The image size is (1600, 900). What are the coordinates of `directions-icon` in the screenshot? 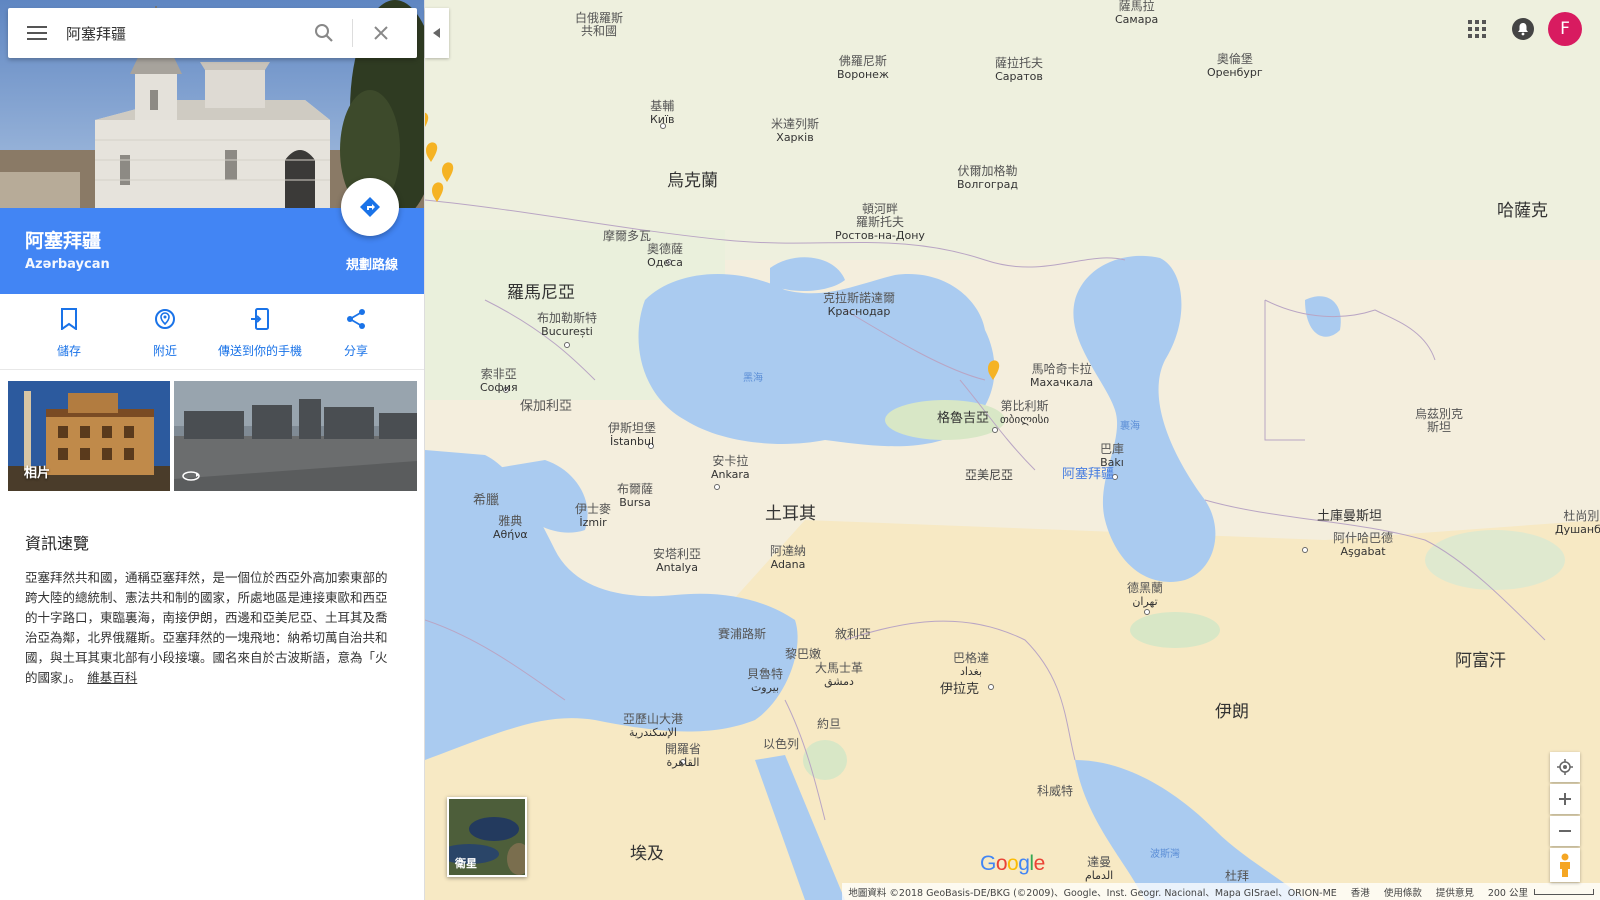 It's located at (370, 207).